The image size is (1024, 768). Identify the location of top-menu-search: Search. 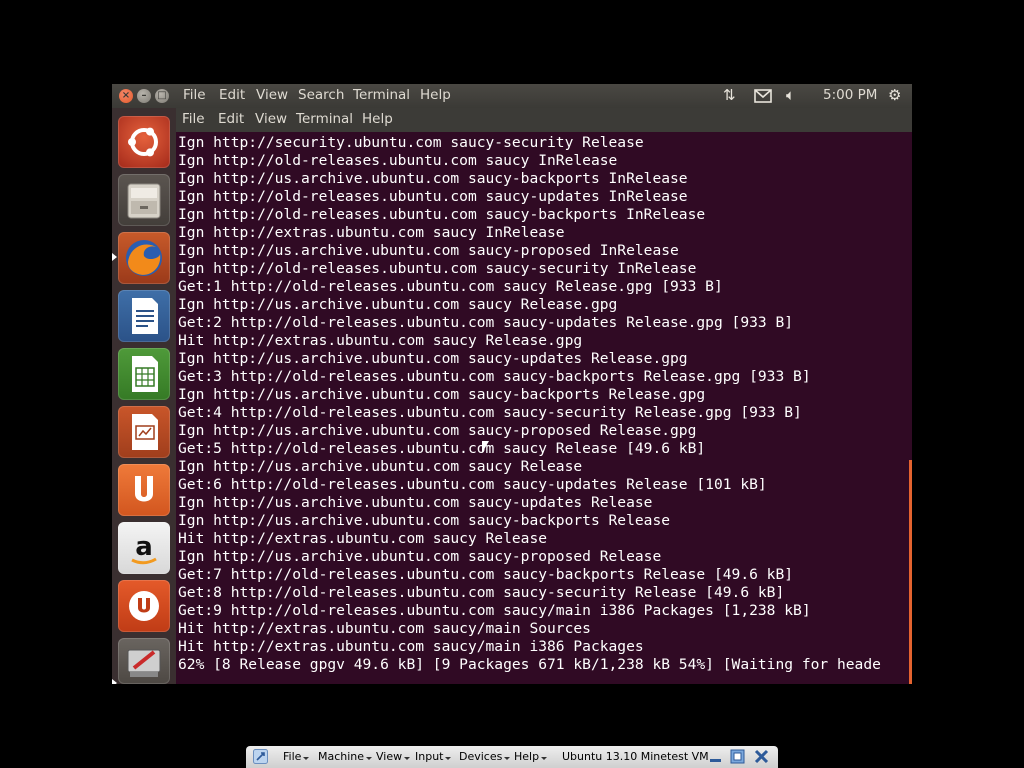
(321, 95).